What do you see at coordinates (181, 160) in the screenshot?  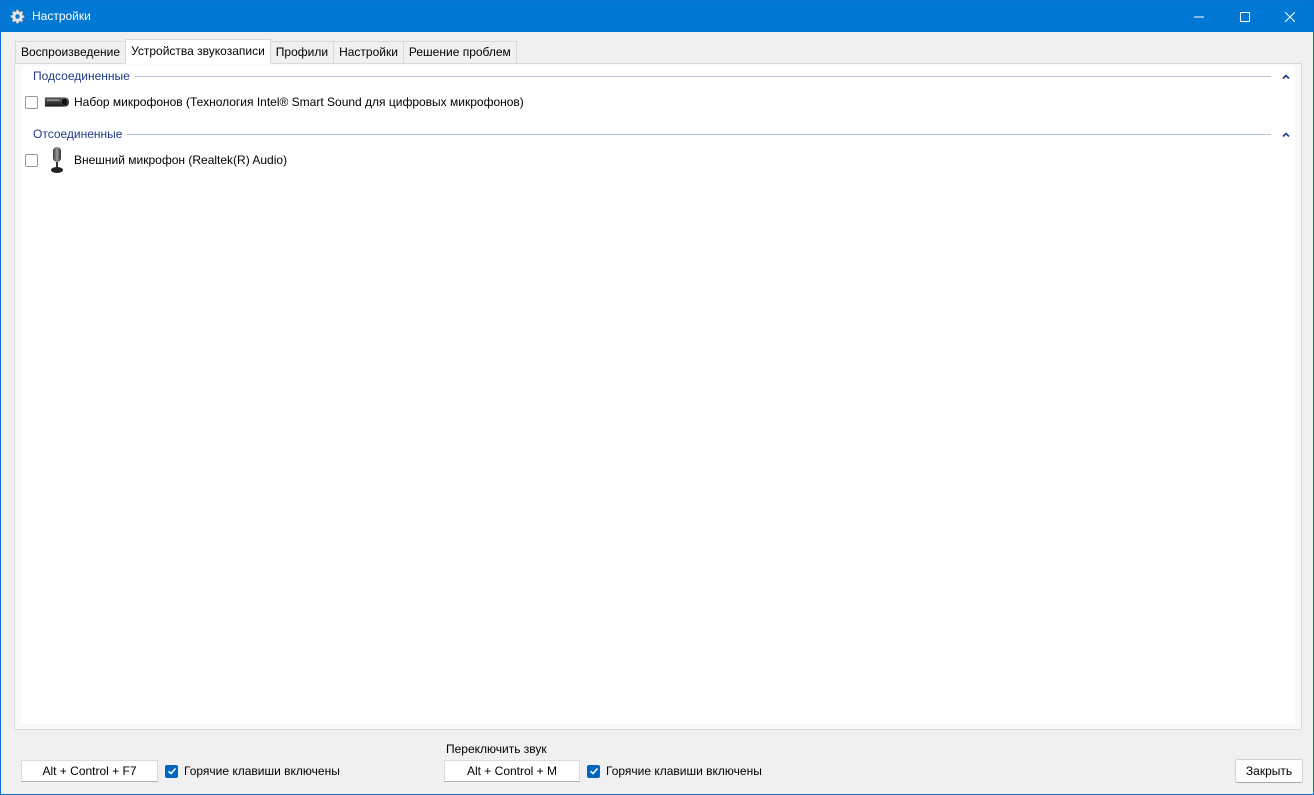 I see `device-label: Внешний микрофон (Realtek(R) Audio)` at bounding box center [181, 160].